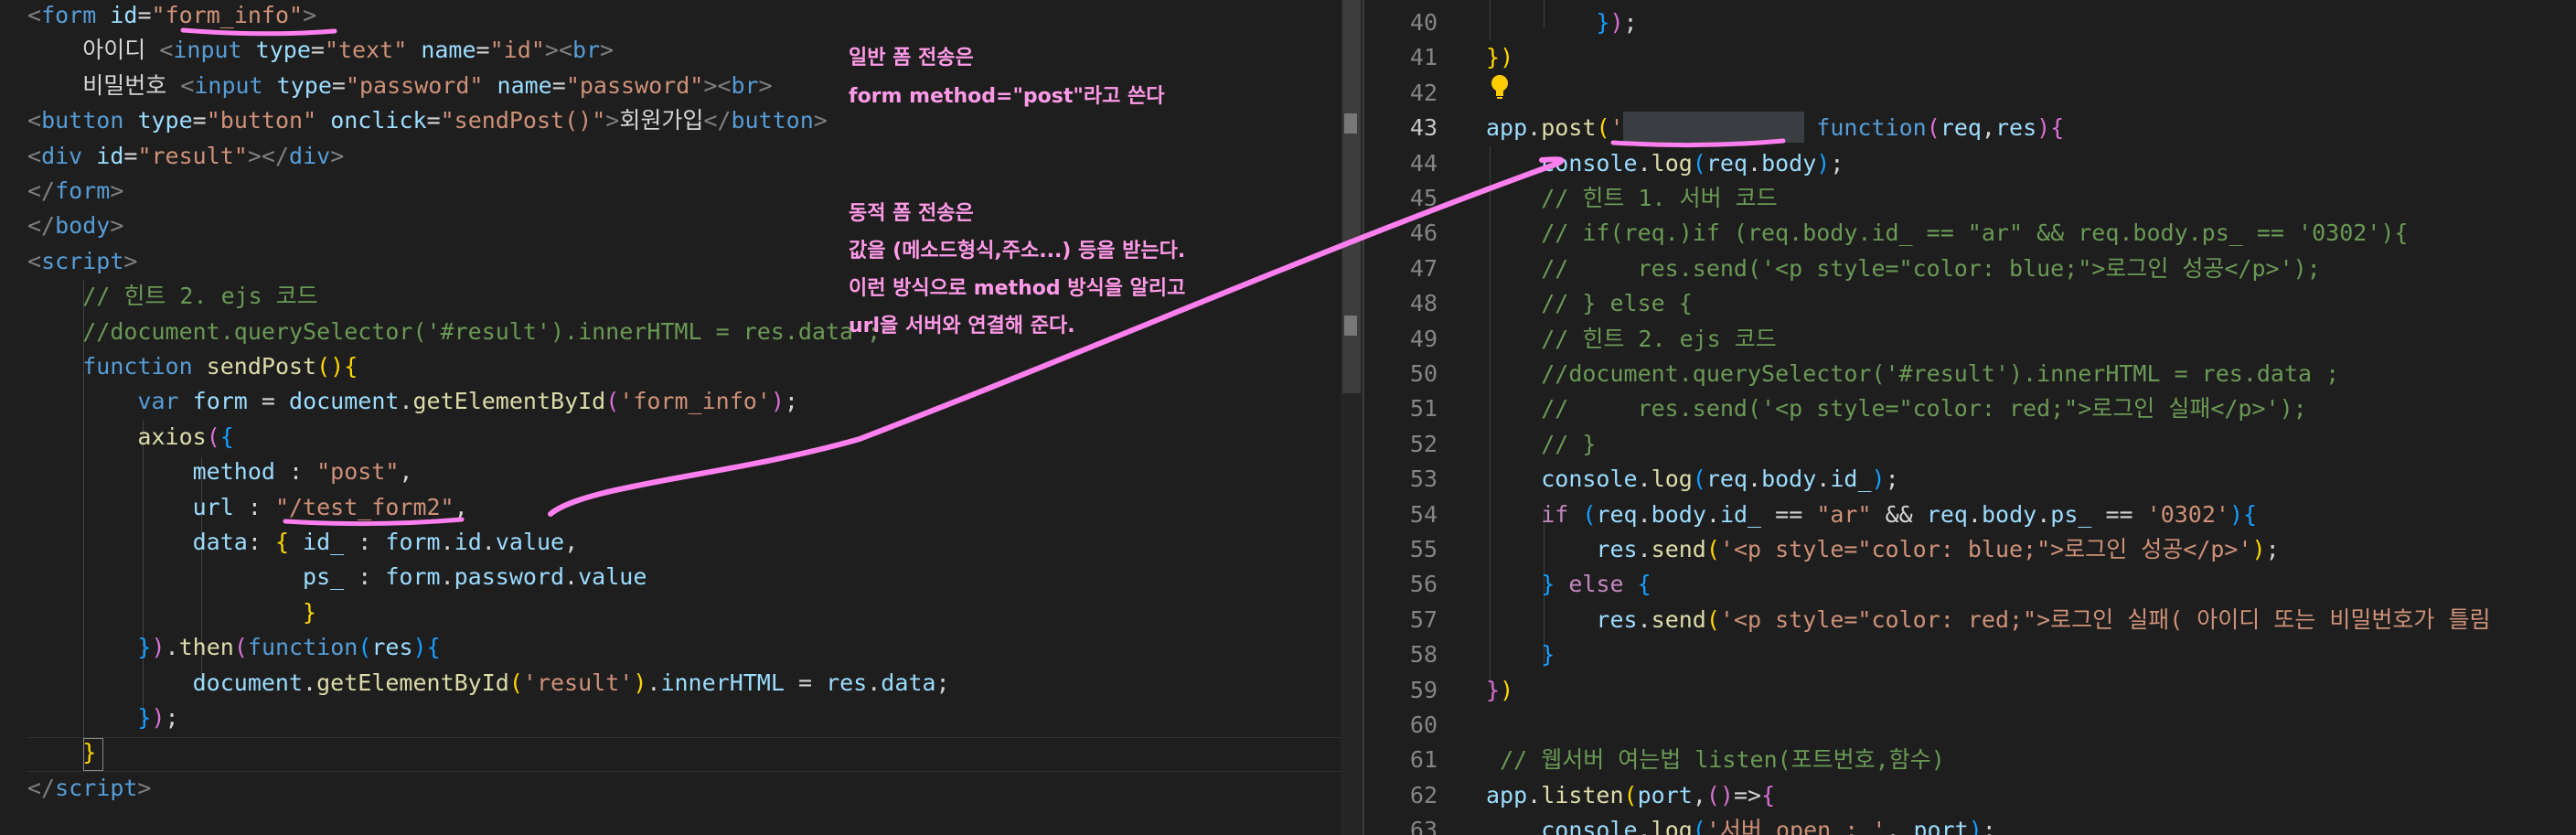  I want to click on lightbulb-icon, so click(1500, 87).